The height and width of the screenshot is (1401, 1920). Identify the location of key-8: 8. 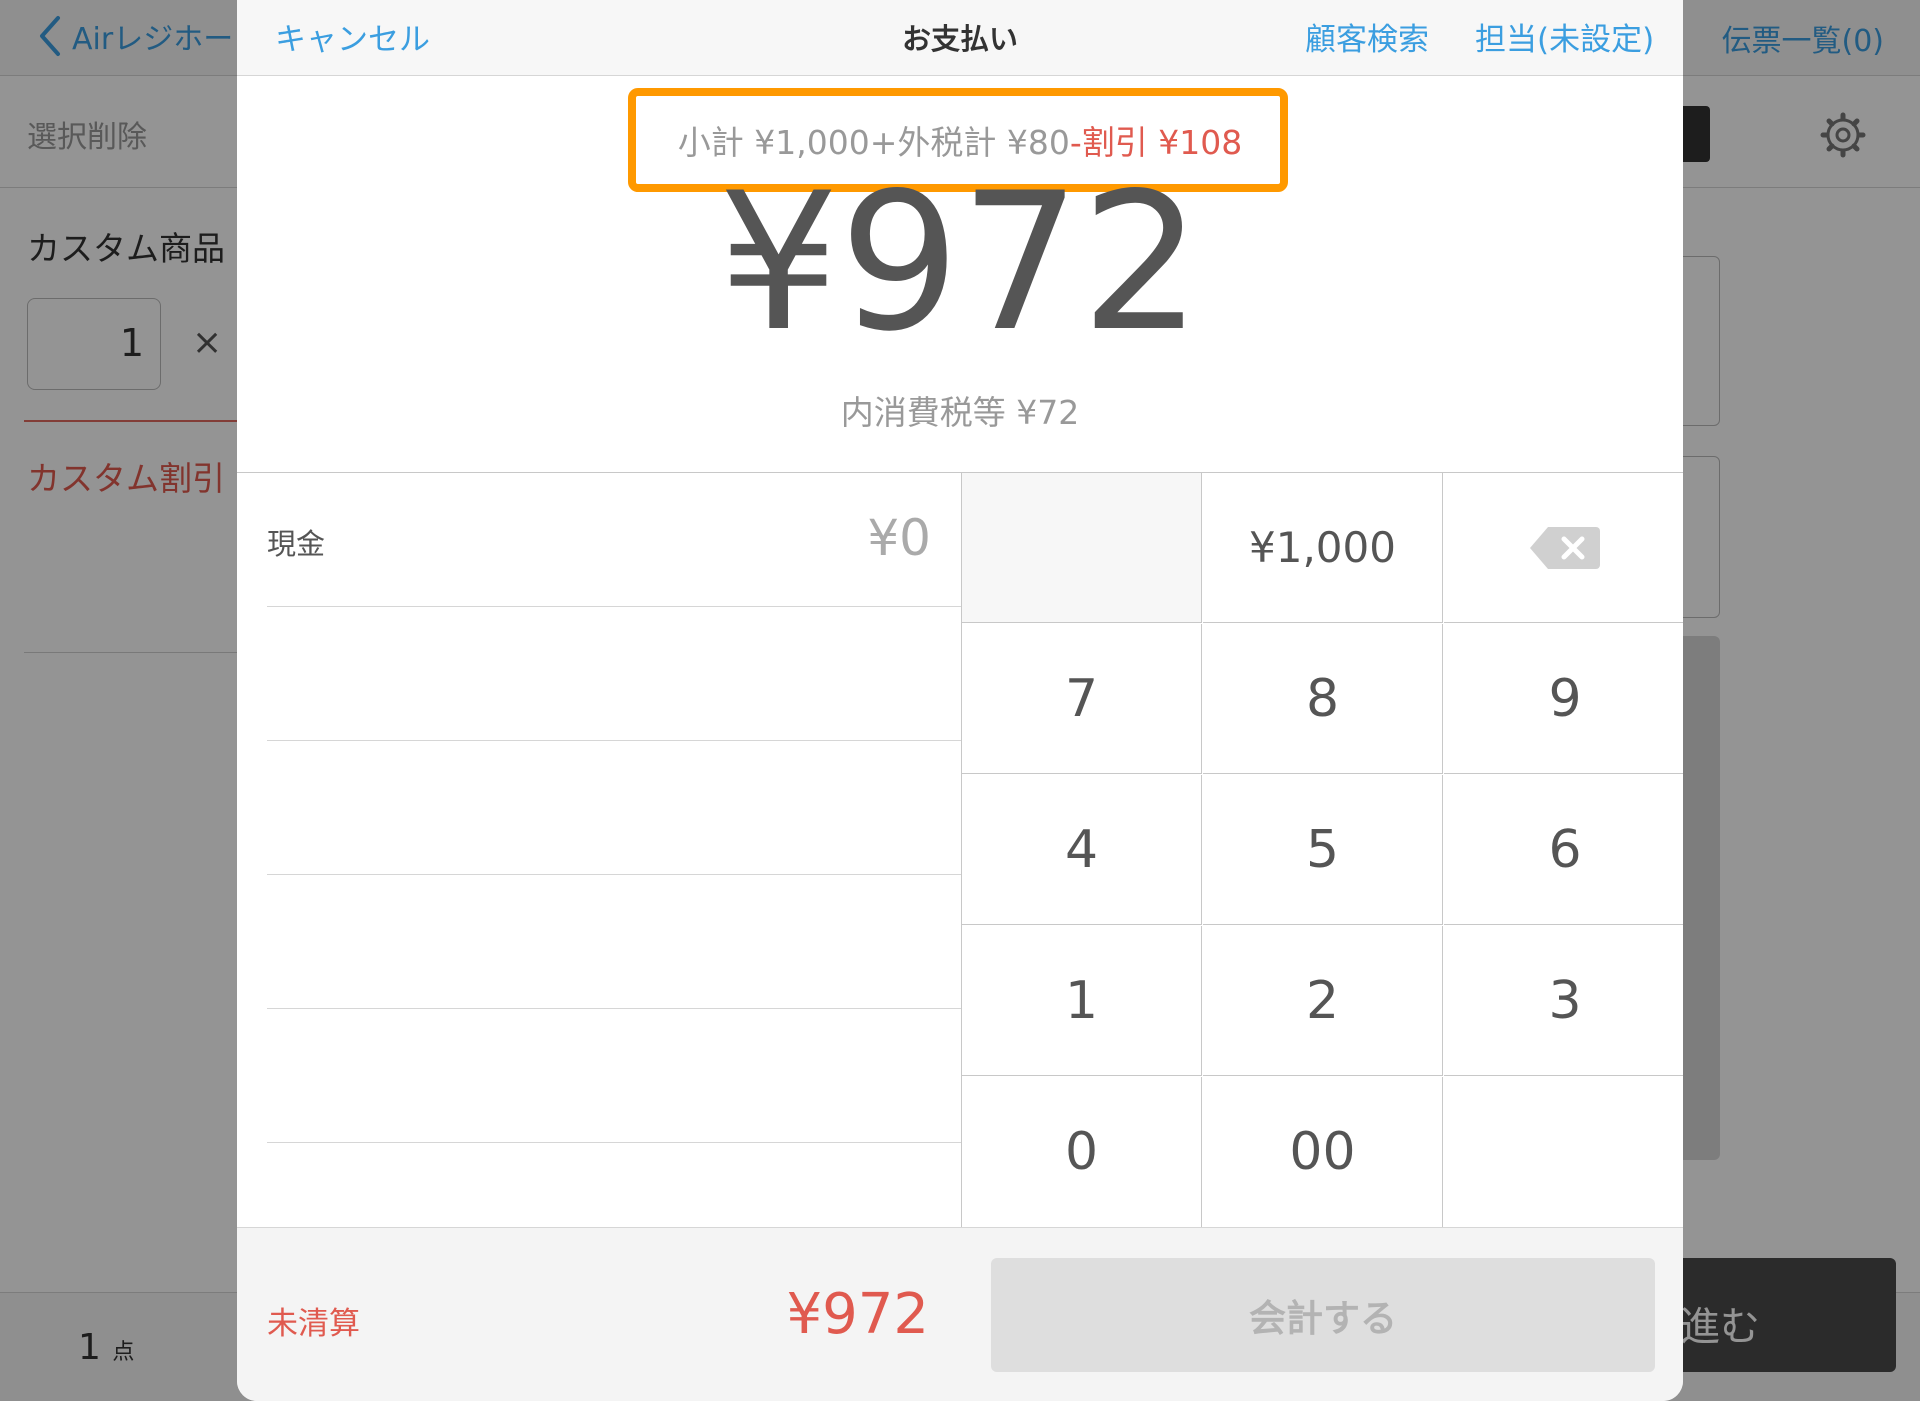
(1323, 699).